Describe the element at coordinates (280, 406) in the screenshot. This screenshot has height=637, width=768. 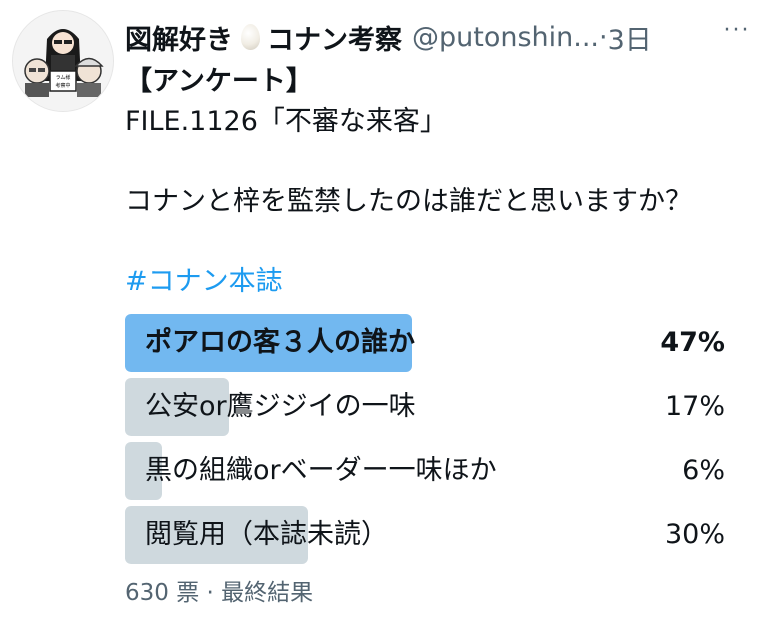
I see `poll-choice-label: 公安or鷹ジジイの一味` at that location.